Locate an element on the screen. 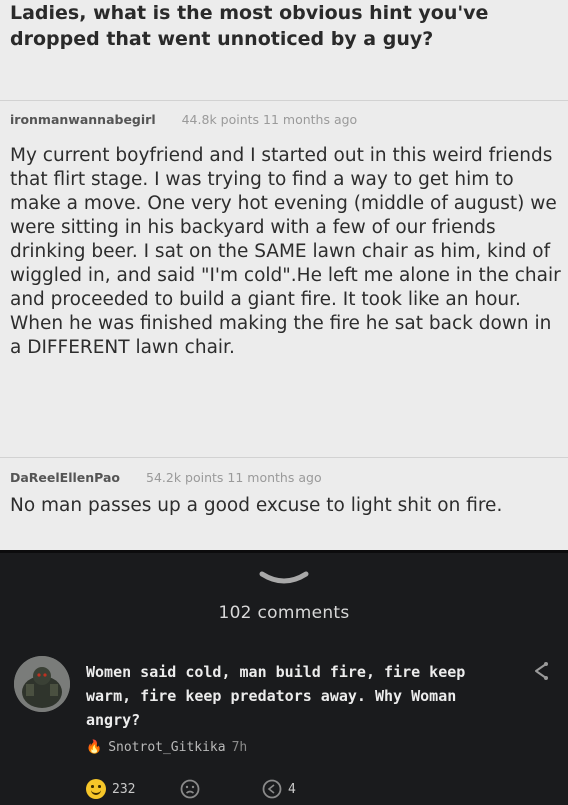  comment-author-line: 🔥 Snotrot_Gitkika 7h is located at coordinates (166, 747).